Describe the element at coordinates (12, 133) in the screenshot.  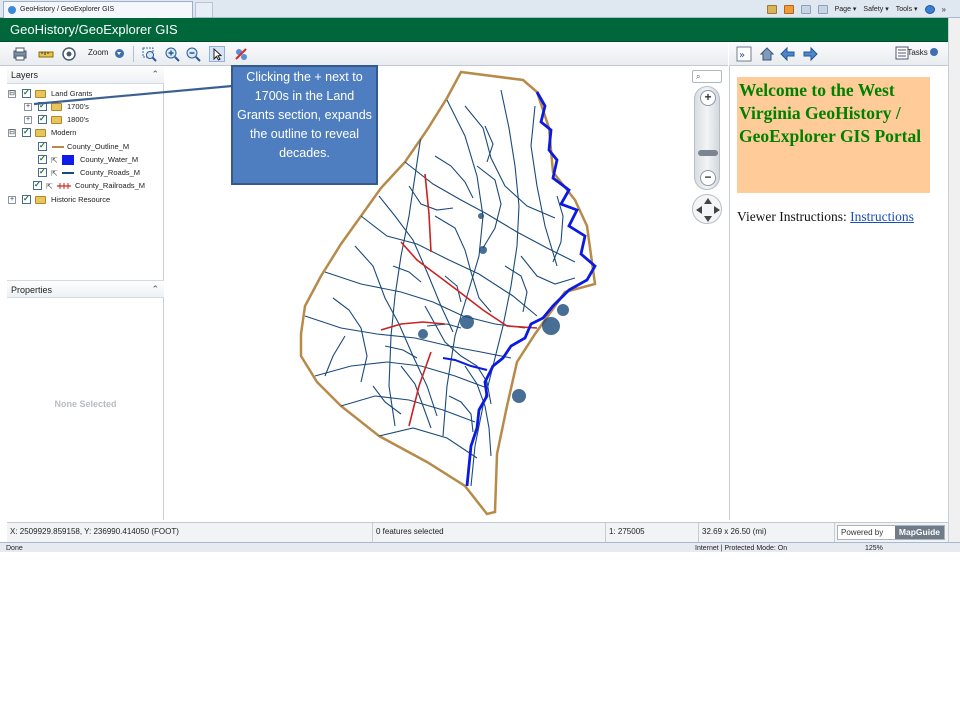
I see `collapse-modern-icon: ⊟` at that location.